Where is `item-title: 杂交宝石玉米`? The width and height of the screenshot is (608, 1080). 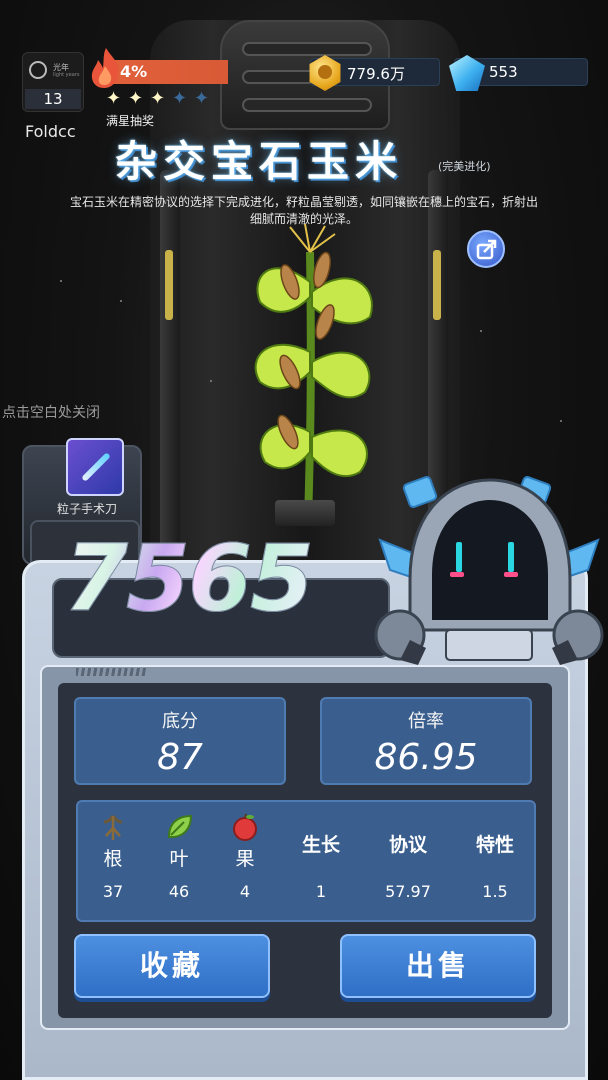 item-title: 杂交宝石玉米 is located at coordinates (259, 161).